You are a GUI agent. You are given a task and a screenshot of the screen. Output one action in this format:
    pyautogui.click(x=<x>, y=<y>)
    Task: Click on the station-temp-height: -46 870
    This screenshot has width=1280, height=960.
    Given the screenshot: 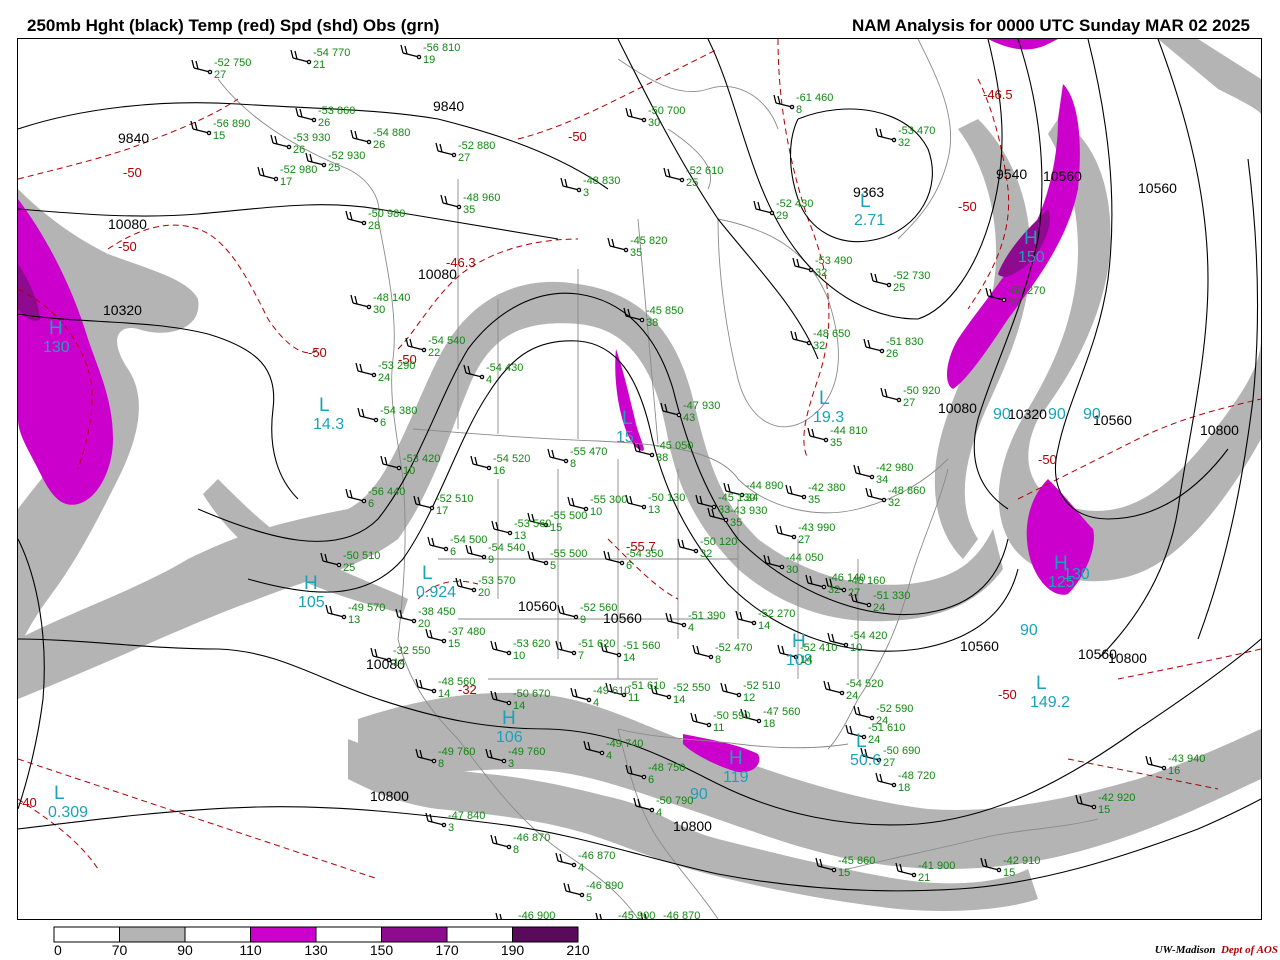 What is the action you would take?
    pyautogui.click(x=681, y=914)
    